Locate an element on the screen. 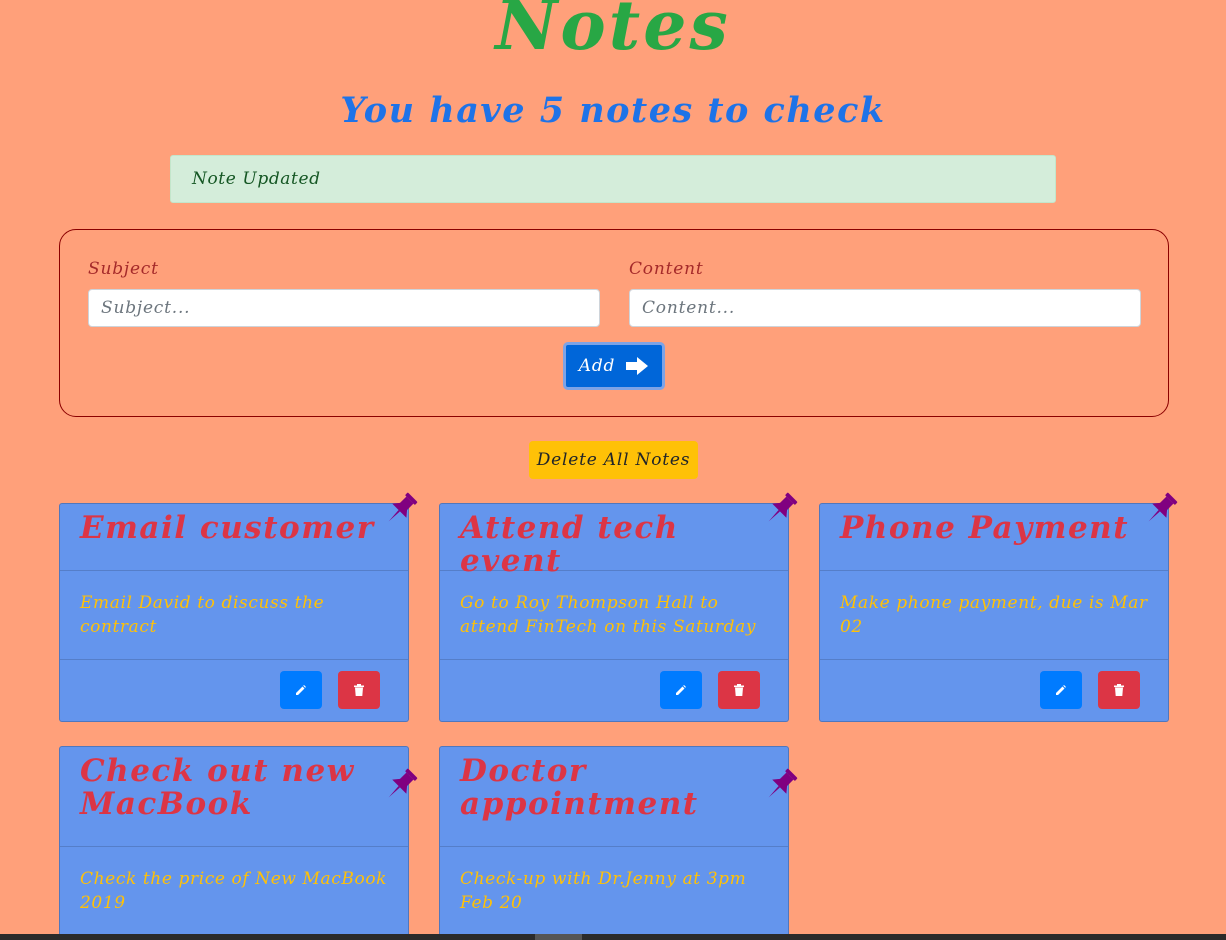 The image size is (1226, 940). note-content: Check the price of New MacBook 2019 is located at coordinates (234, 891).